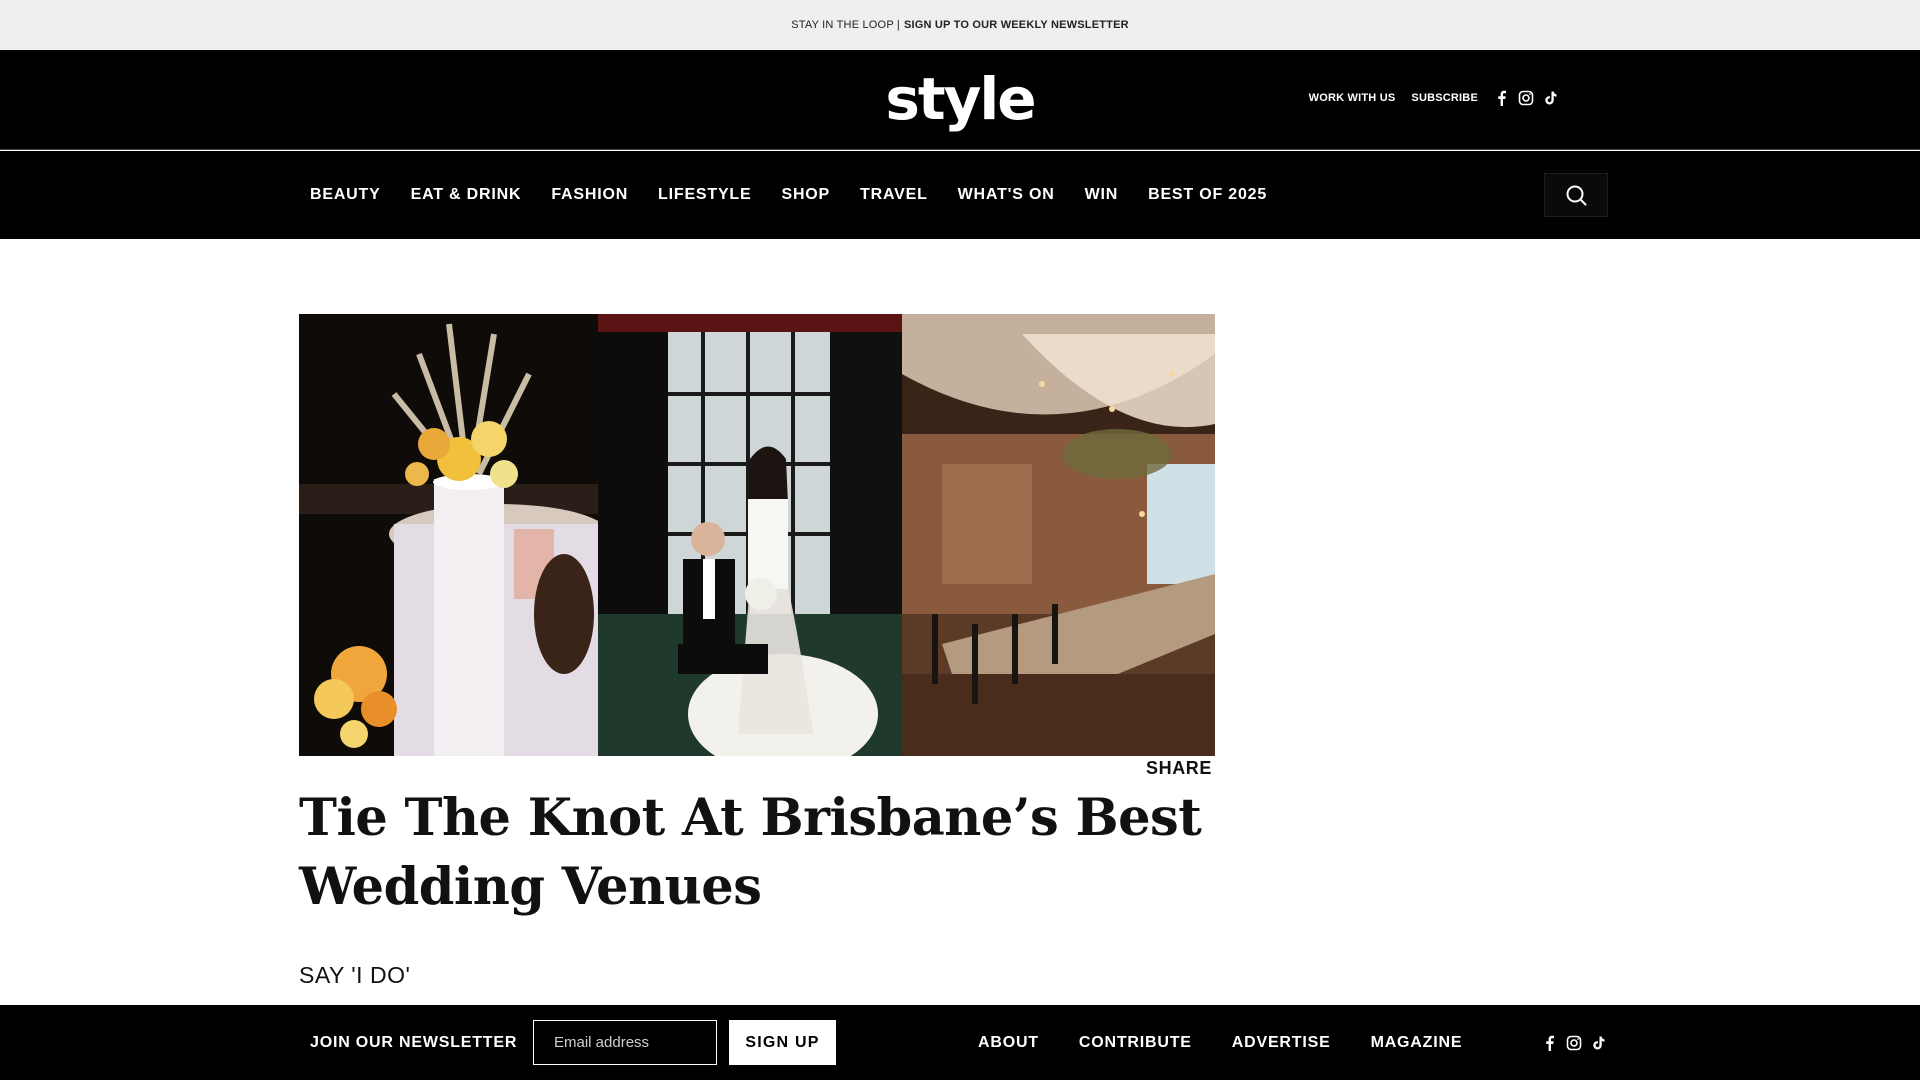 The width and height of the screenshot is (1920, 1080). I want to click on hero-panel-floral-table, so click(448, 535).